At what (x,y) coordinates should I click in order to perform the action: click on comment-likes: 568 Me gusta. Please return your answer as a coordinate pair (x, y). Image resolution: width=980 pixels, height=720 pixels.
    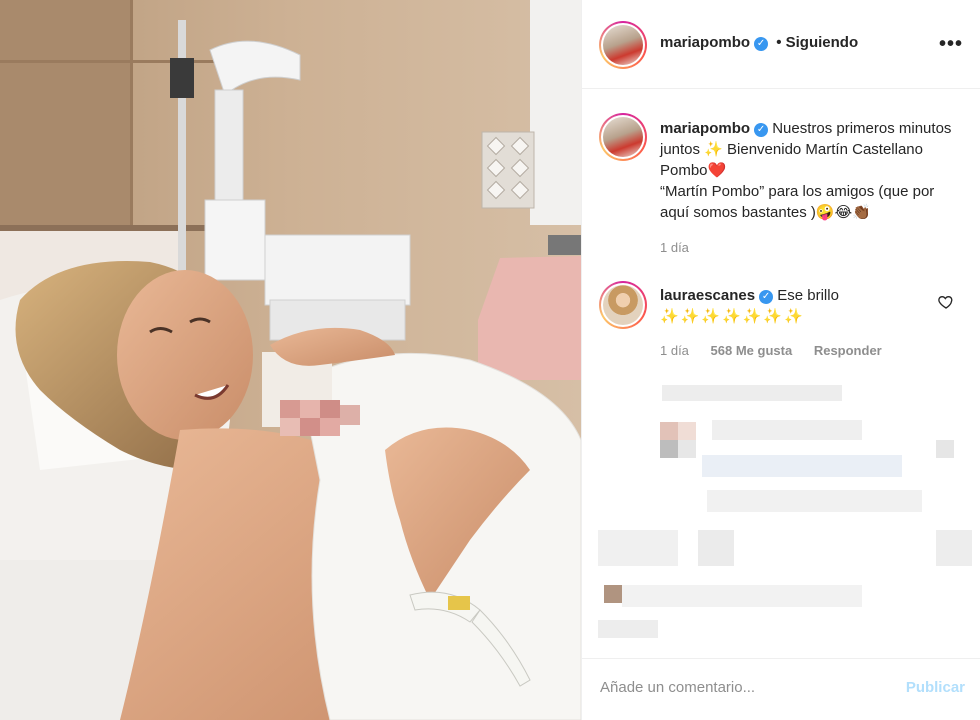
    Looking at the image, I should click on (752, 350).